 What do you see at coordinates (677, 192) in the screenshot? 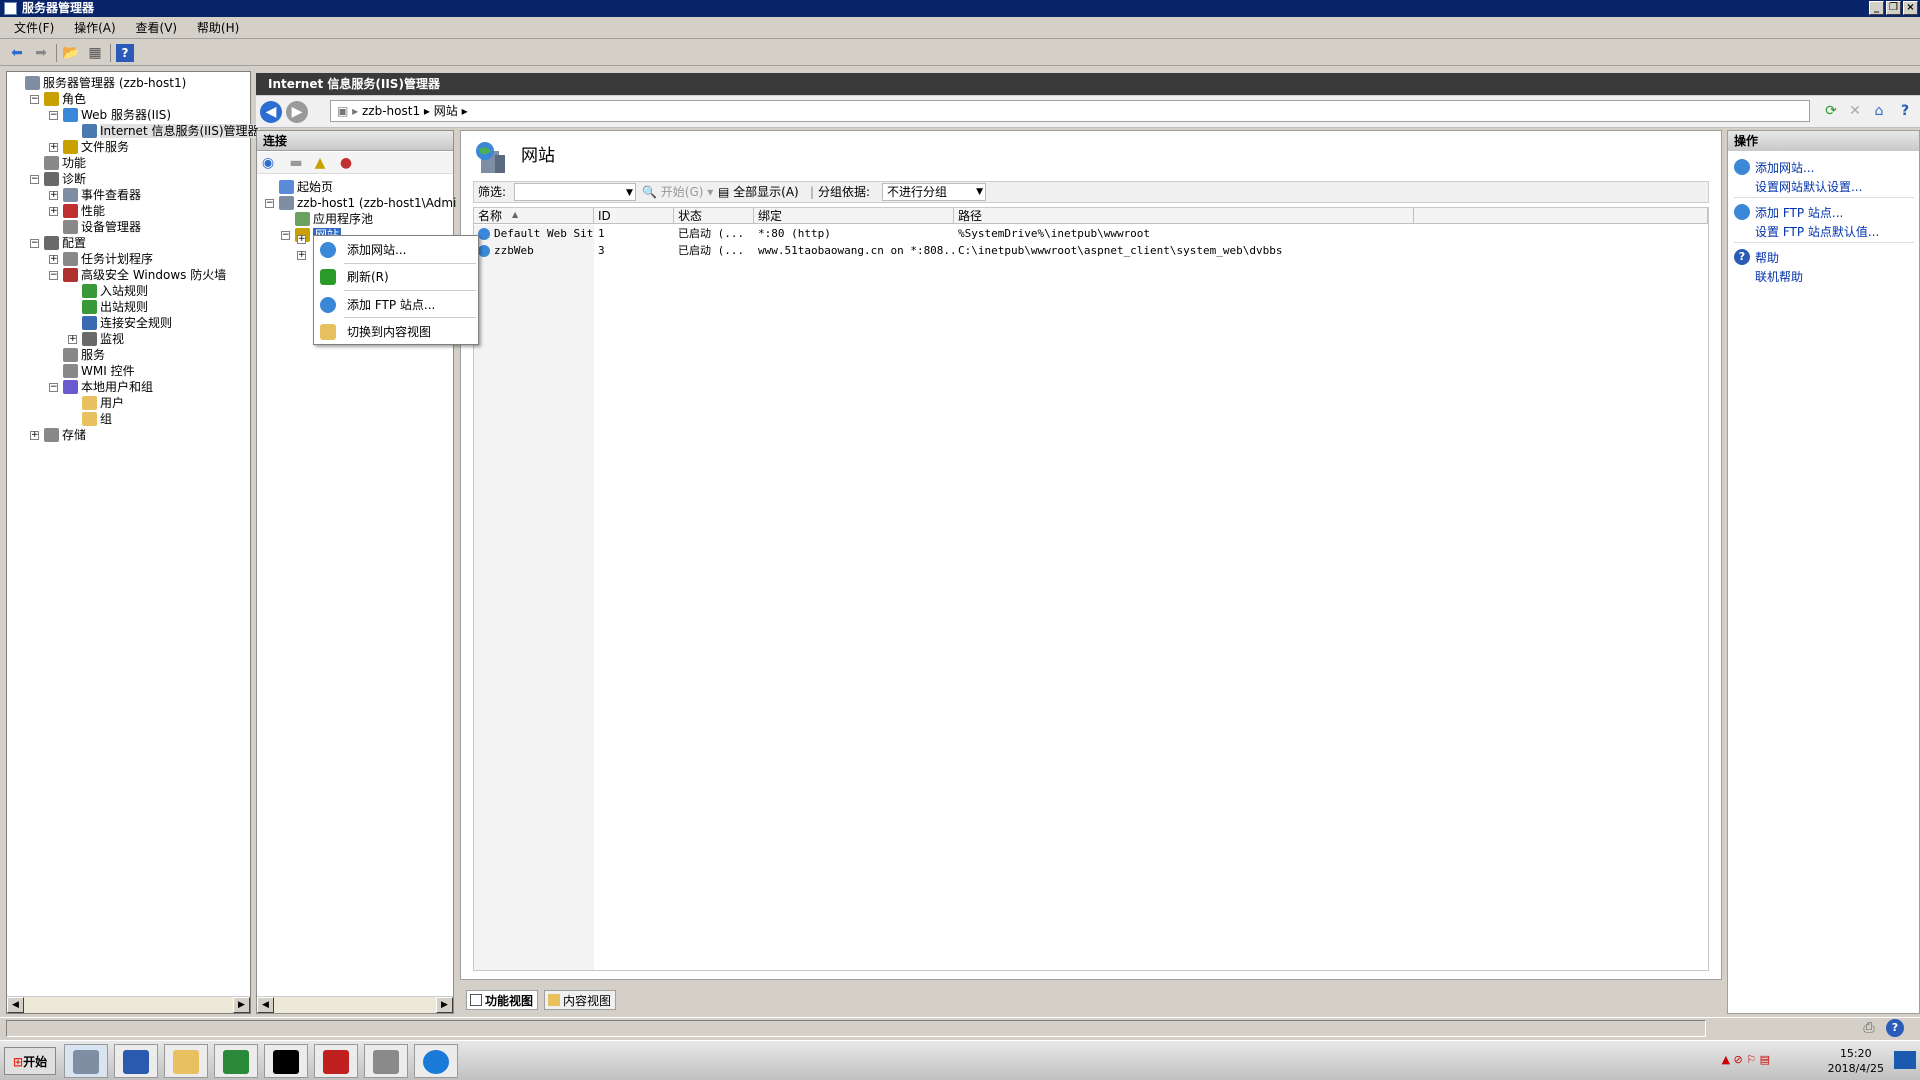
I see `start-filter-button: 🔍 开始(G) ▾` at bounding box center [677, 192].